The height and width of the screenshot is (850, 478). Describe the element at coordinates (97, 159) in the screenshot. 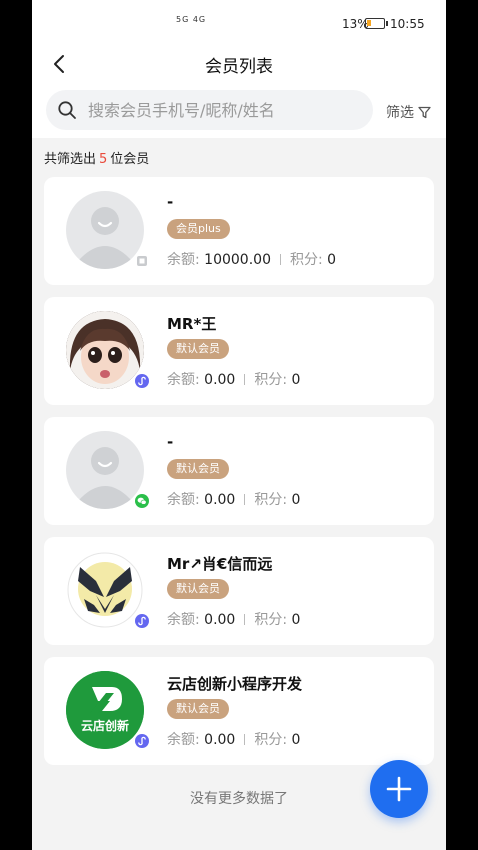

I see `result-count: 共筛选出 5 位会员` at that location.